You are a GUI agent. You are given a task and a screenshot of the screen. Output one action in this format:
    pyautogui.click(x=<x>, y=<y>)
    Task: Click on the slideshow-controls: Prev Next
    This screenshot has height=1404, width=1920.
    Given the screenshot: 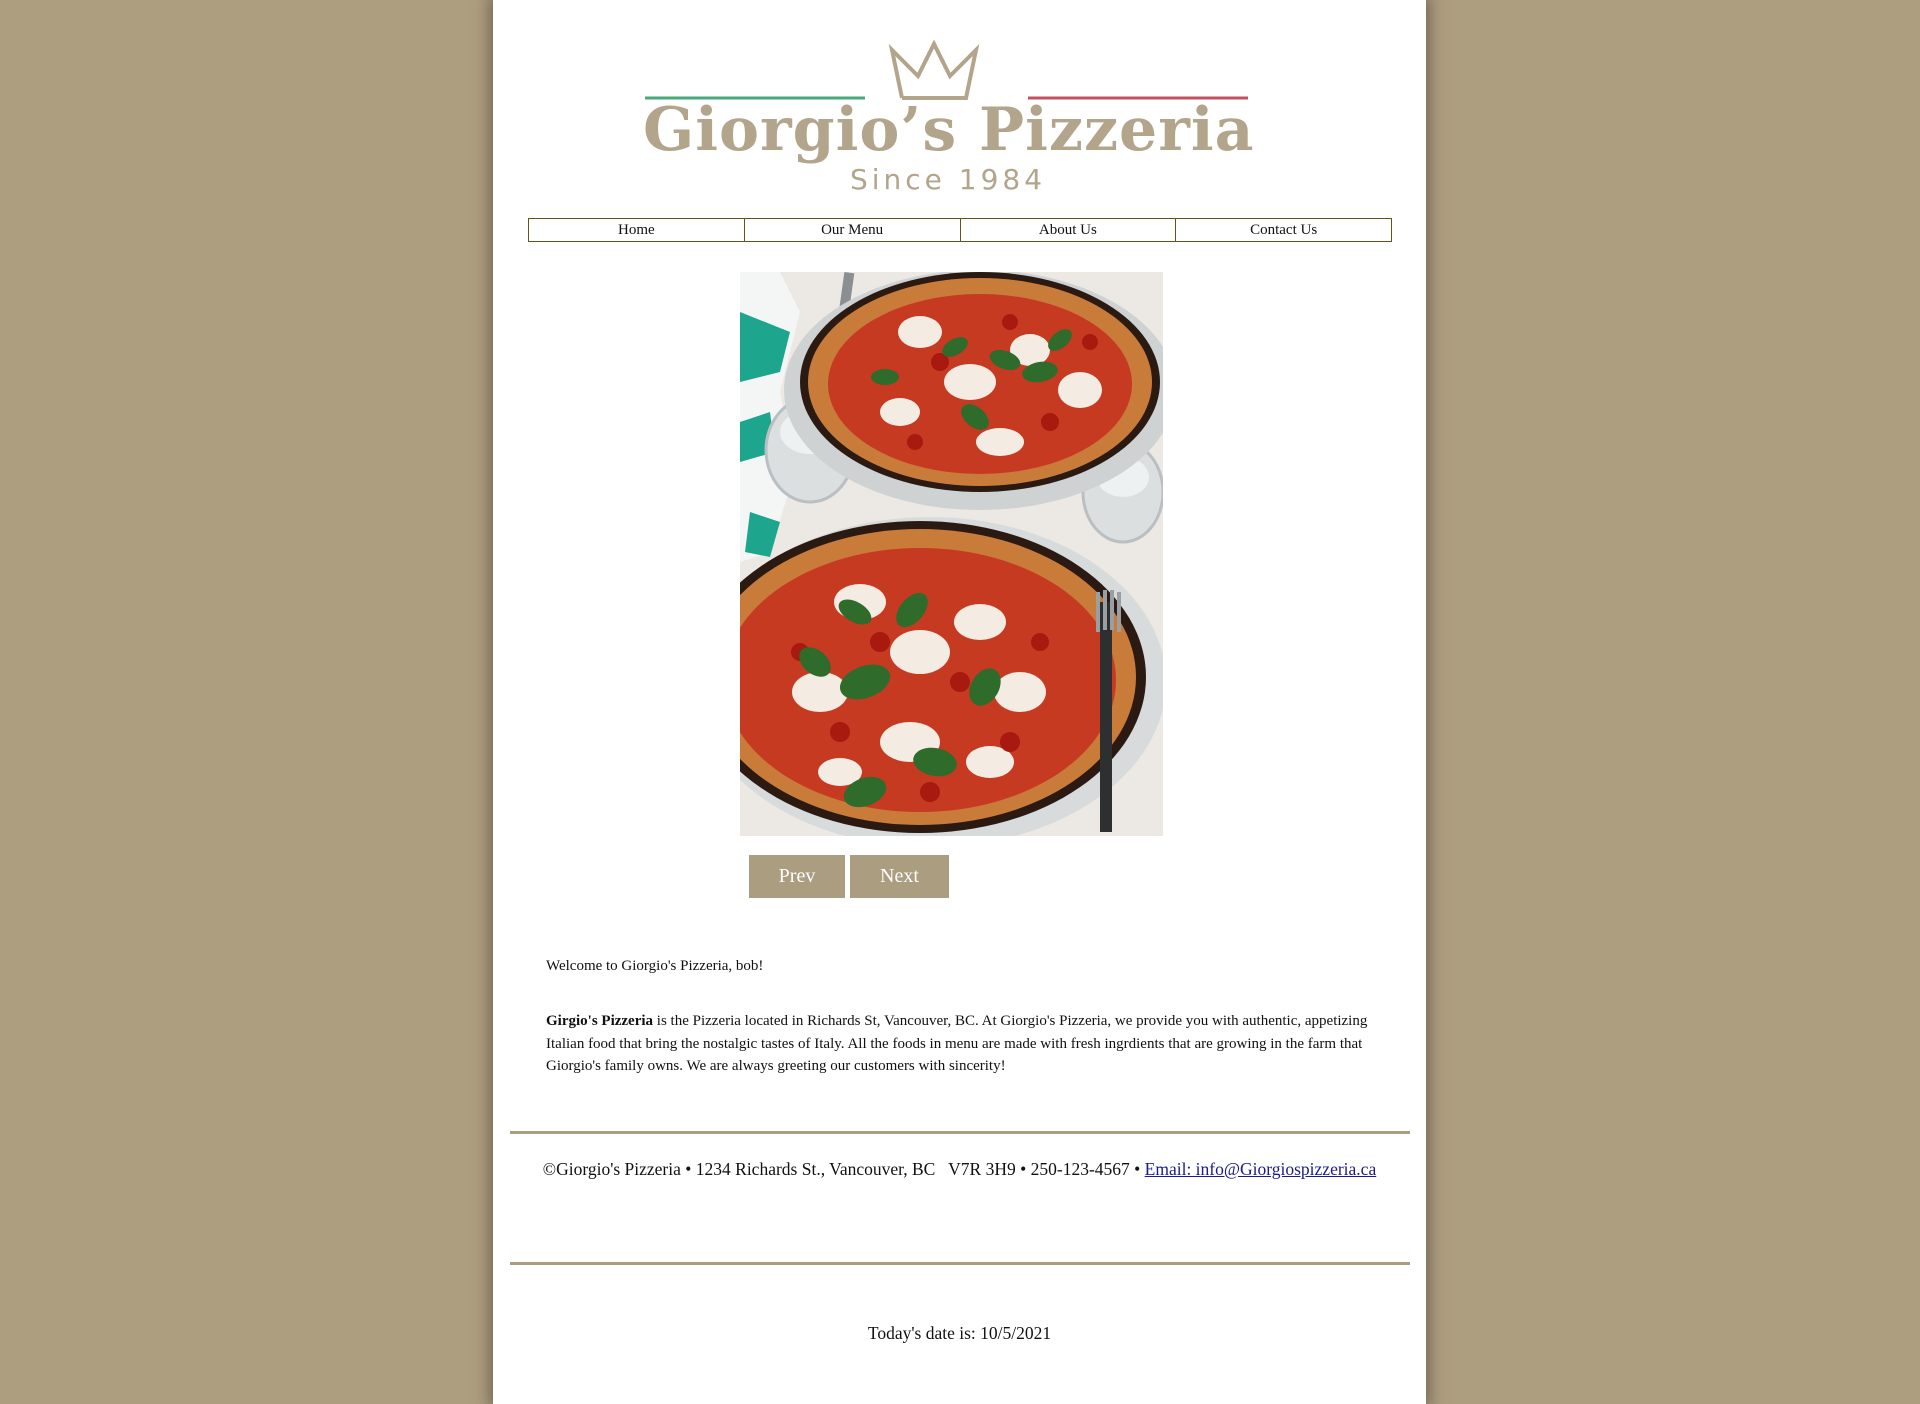 What is the action you would take?
    pyautogui.click(x=849, y=876)
    